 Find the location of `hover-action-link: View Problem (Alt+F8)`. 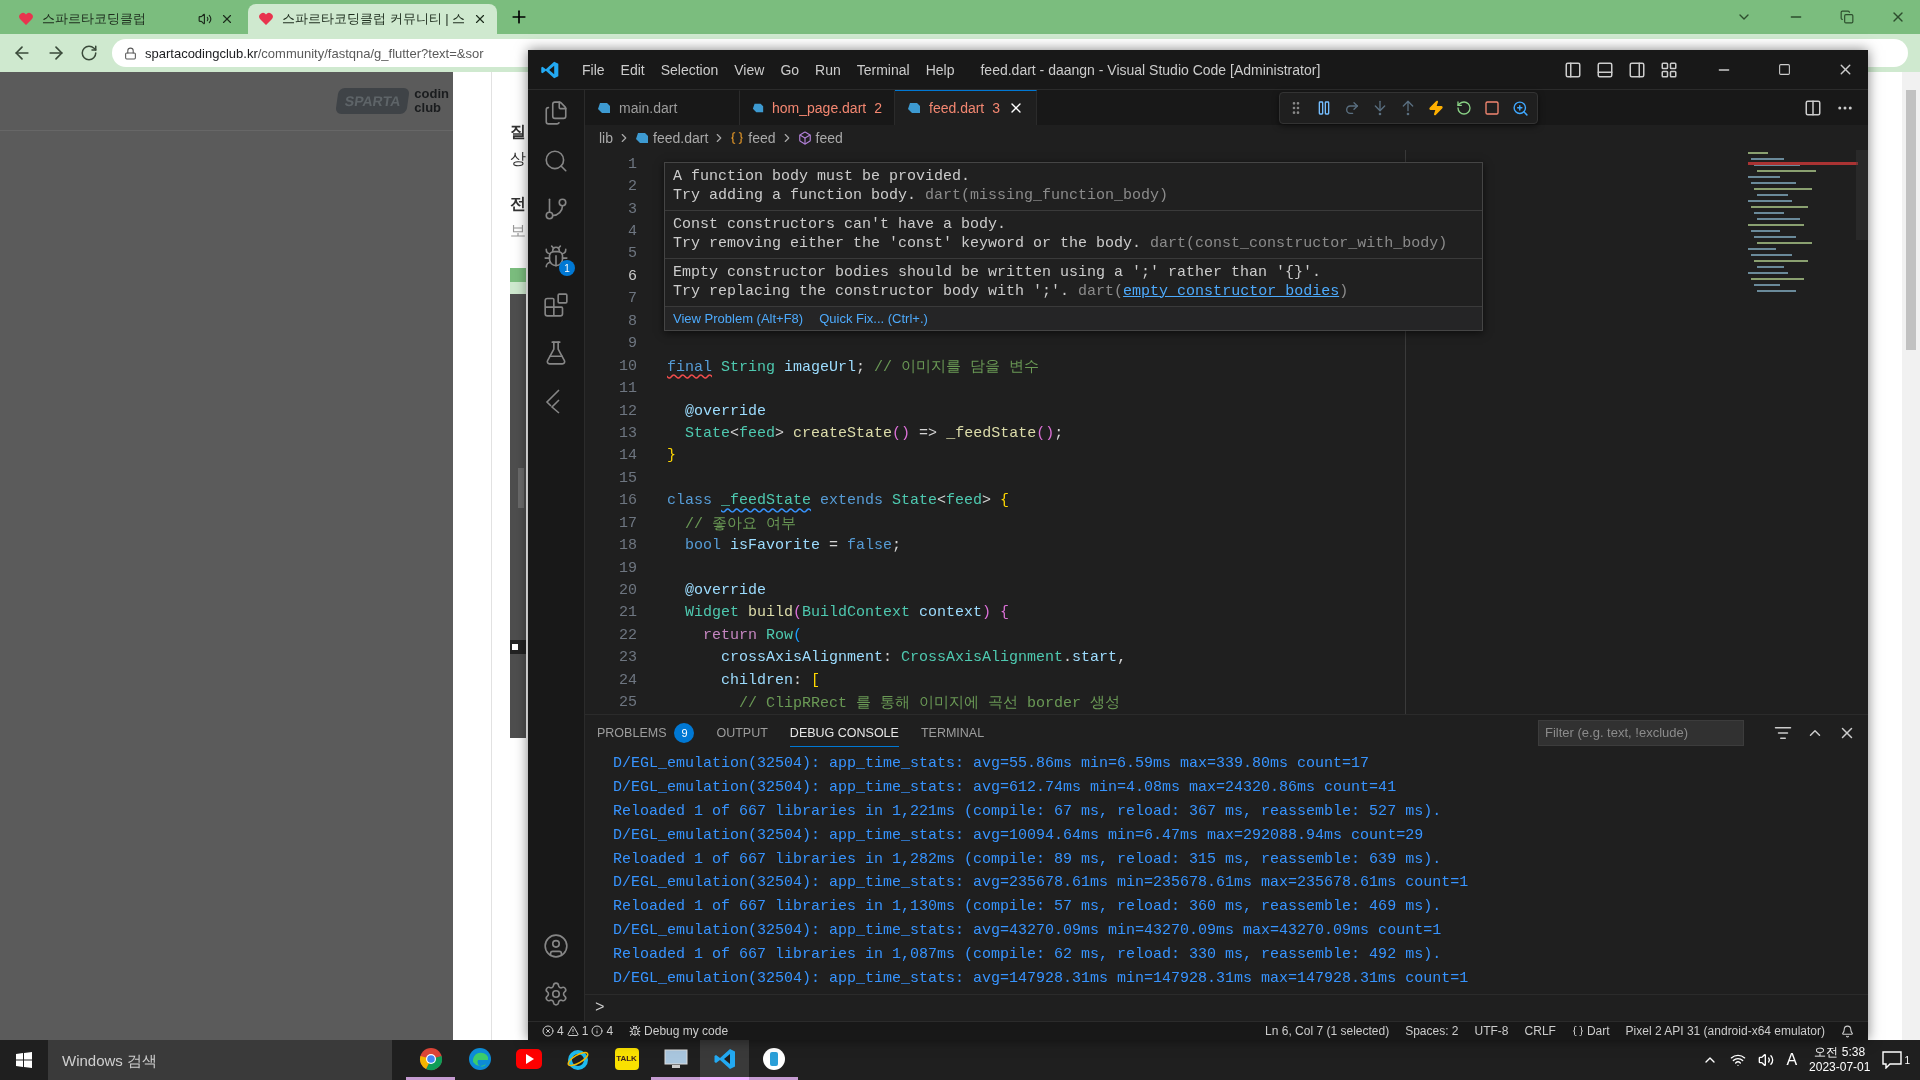

hover-action-link: View Problem (Alt+F8) is located at coordinates (738, 318).